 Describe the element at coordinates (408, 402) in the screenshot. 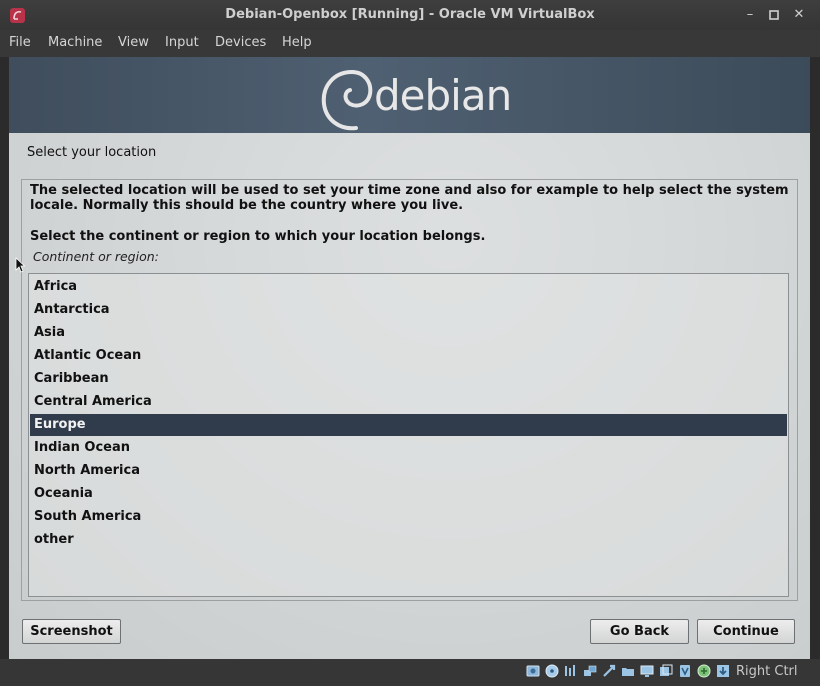

I see `list-item: Central America` at that location.